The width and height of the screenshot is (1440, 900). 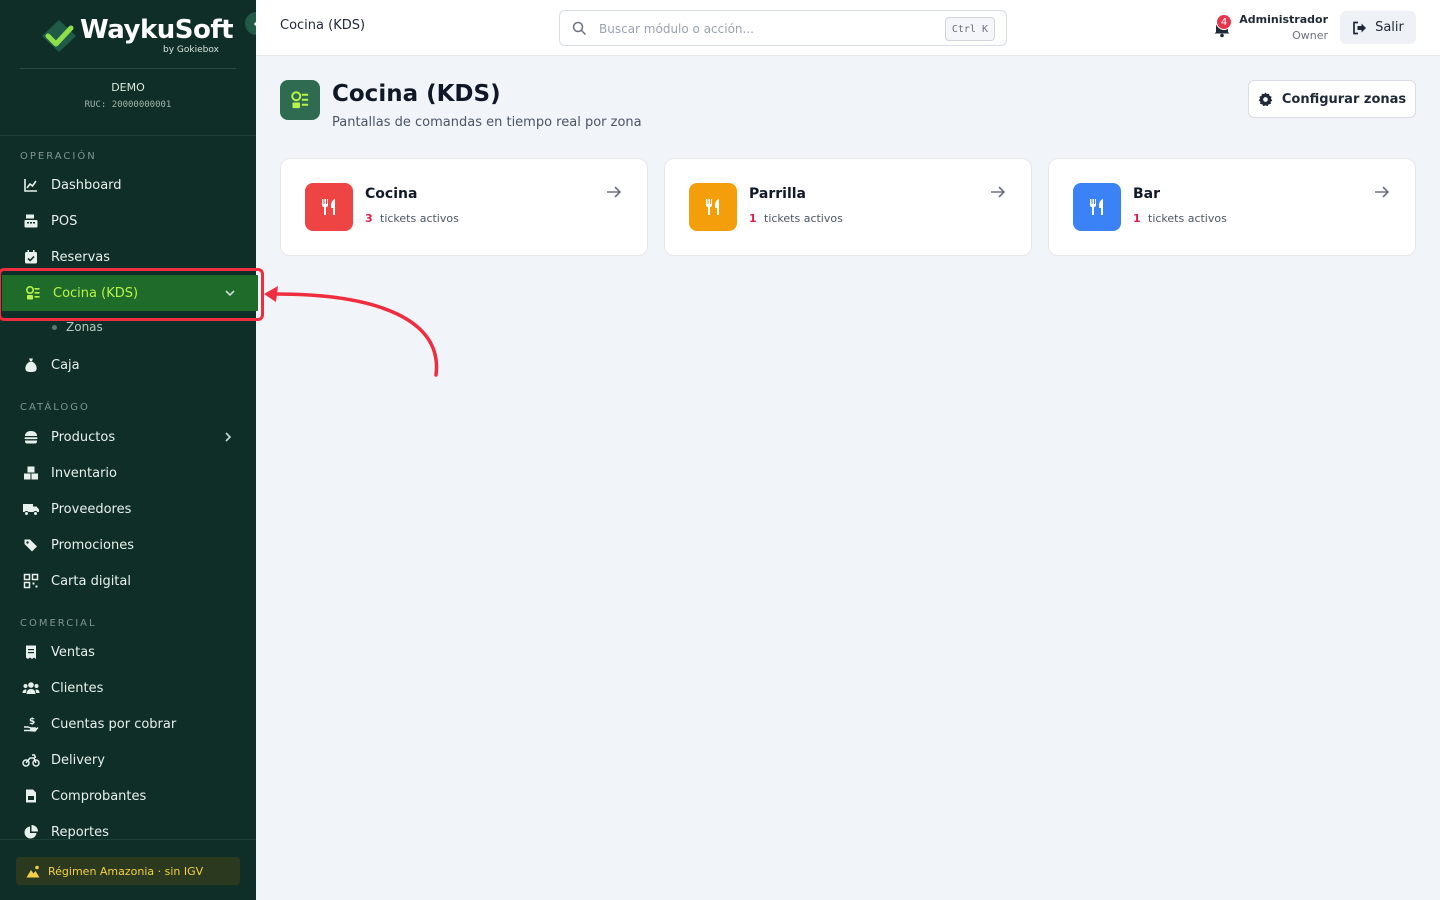 I want to click on sidebar-item-label: Inventario, so click(x=84, y=473).